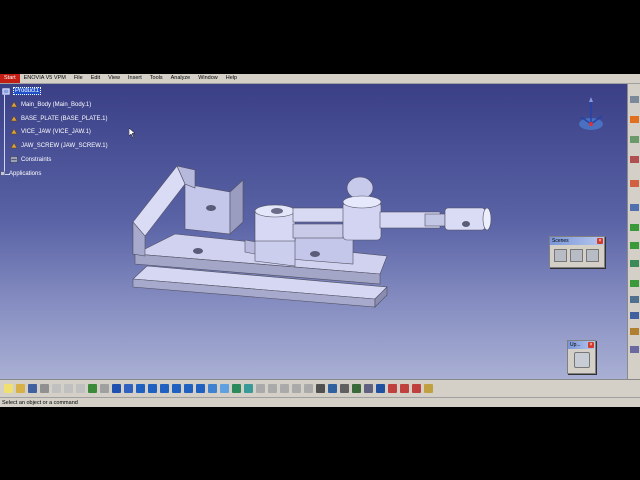 This screenshot has width=640, height=480. I want to click on shading-icon, so click(224, 388).